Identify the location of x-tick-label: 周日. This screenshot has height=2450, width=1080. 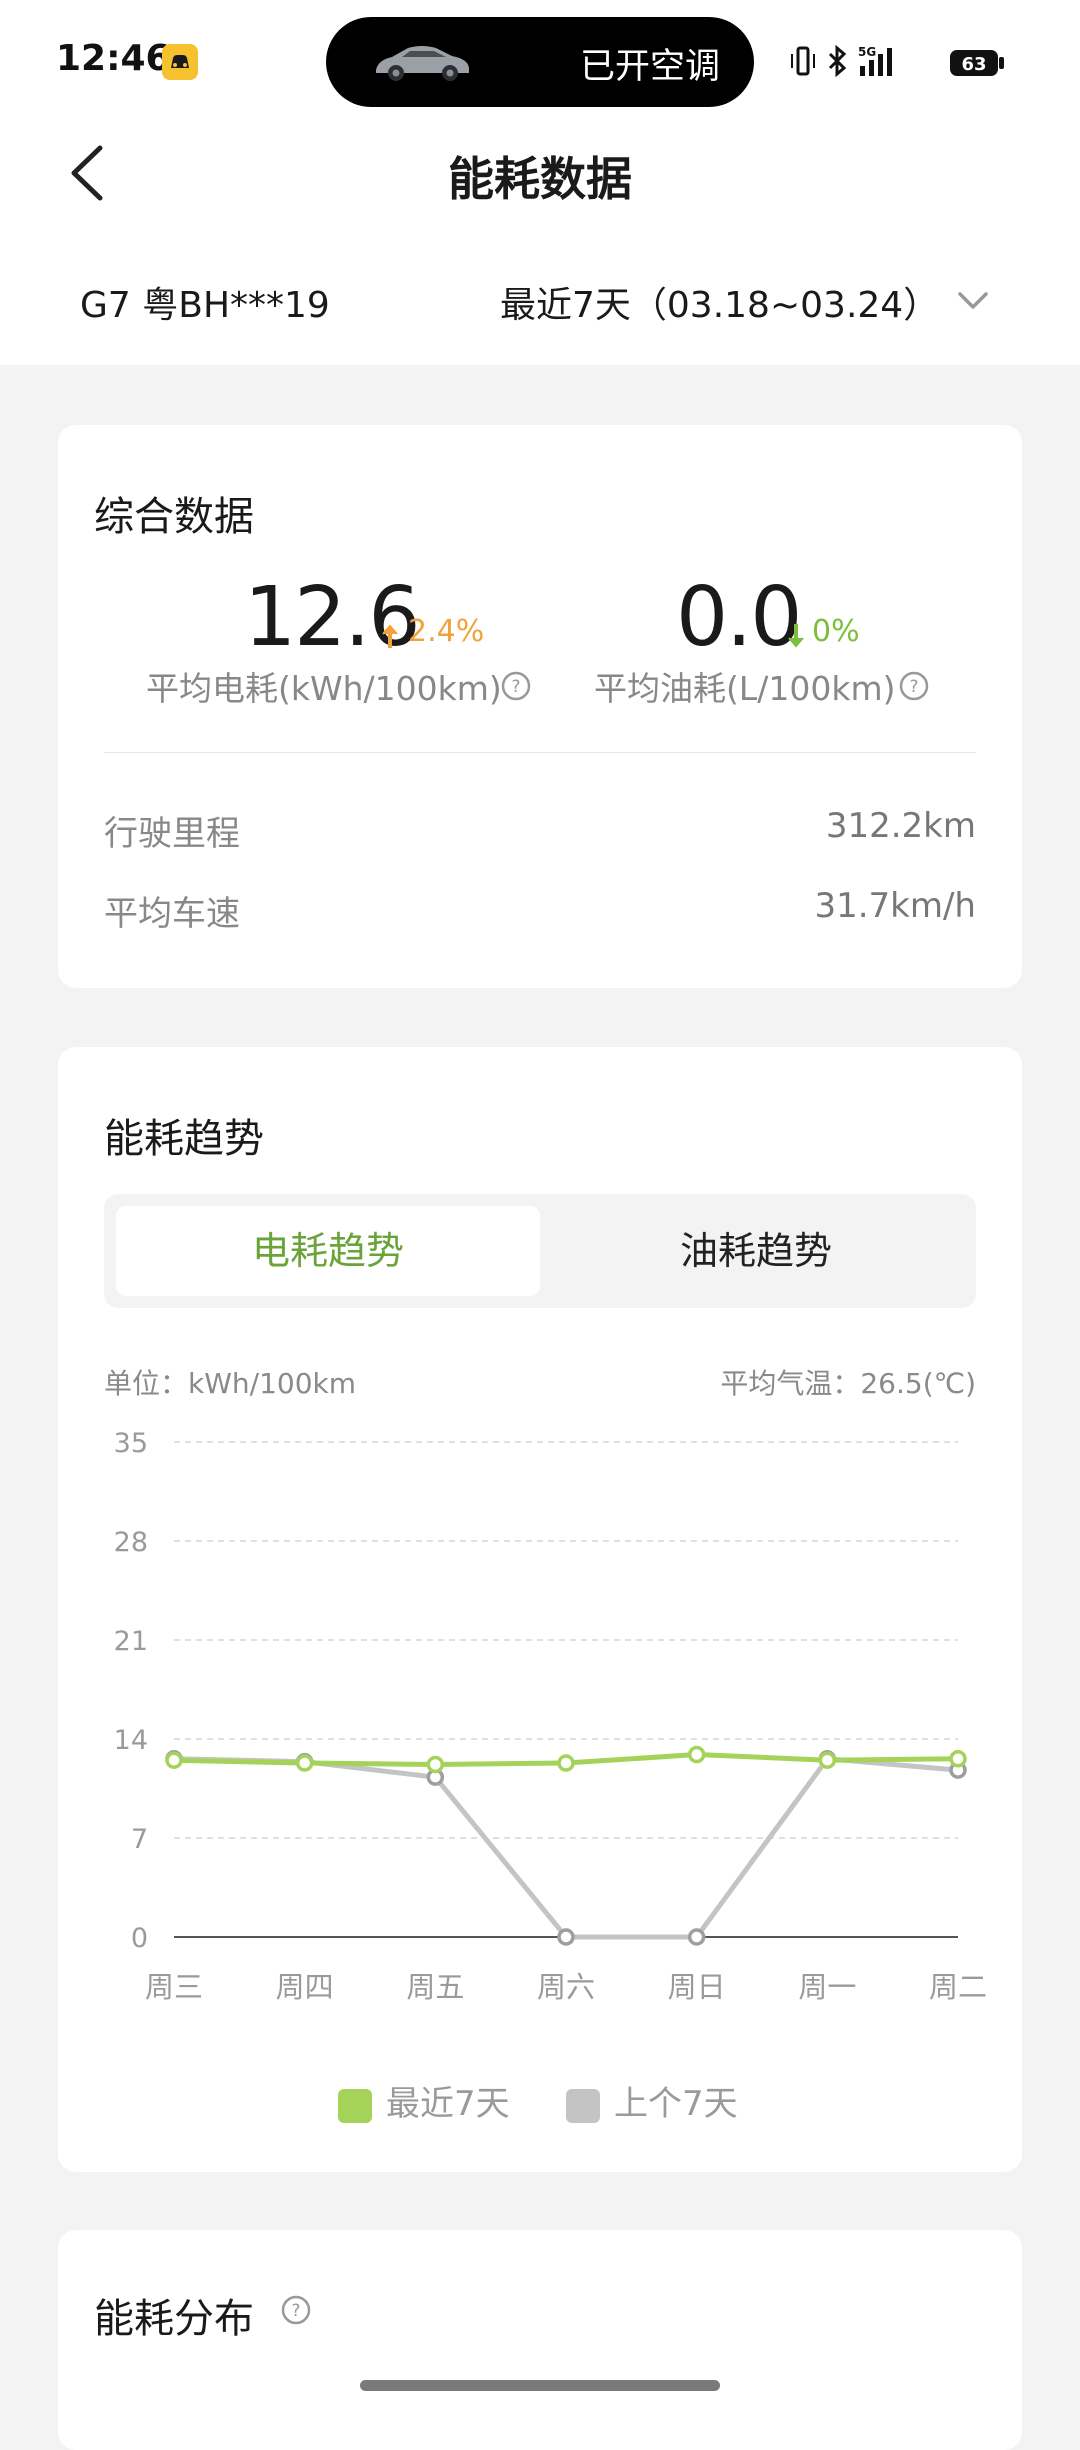
(697, 1987).